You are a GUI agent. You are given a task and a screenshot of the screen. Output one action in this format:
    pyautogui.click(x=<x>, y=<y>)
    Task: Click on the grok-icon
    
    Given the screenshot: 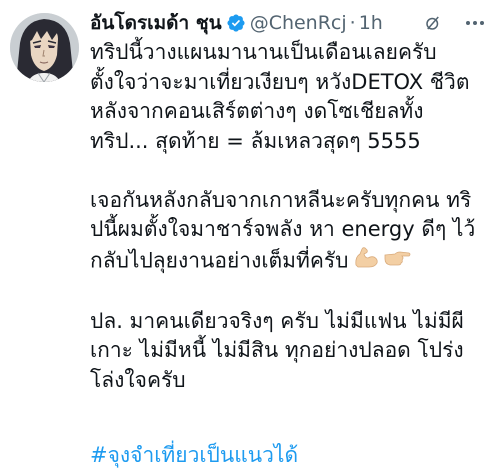 What is the action you would take?
    pyautogui.click(x=433, y=23)
    